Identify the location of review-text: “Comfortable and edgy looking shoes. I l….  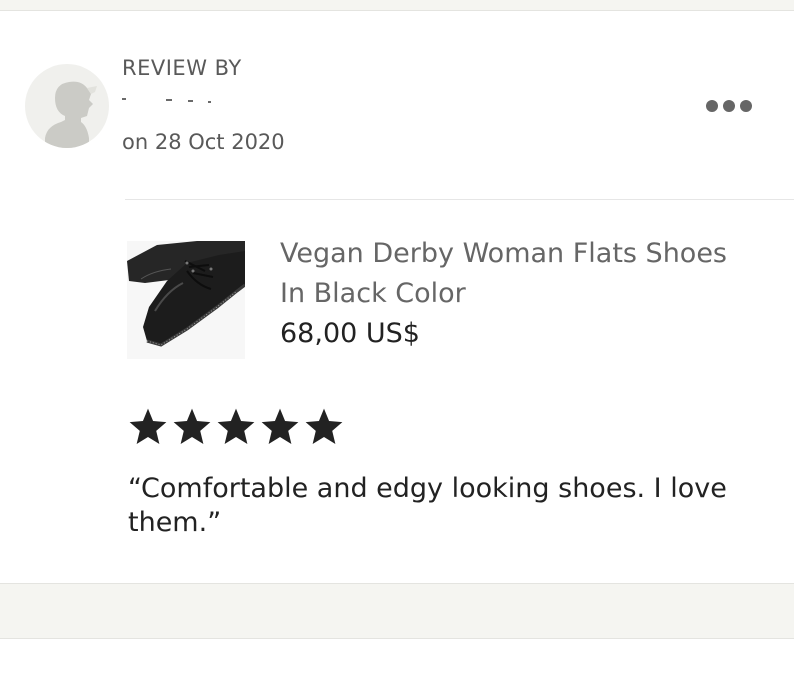
(427, 505).